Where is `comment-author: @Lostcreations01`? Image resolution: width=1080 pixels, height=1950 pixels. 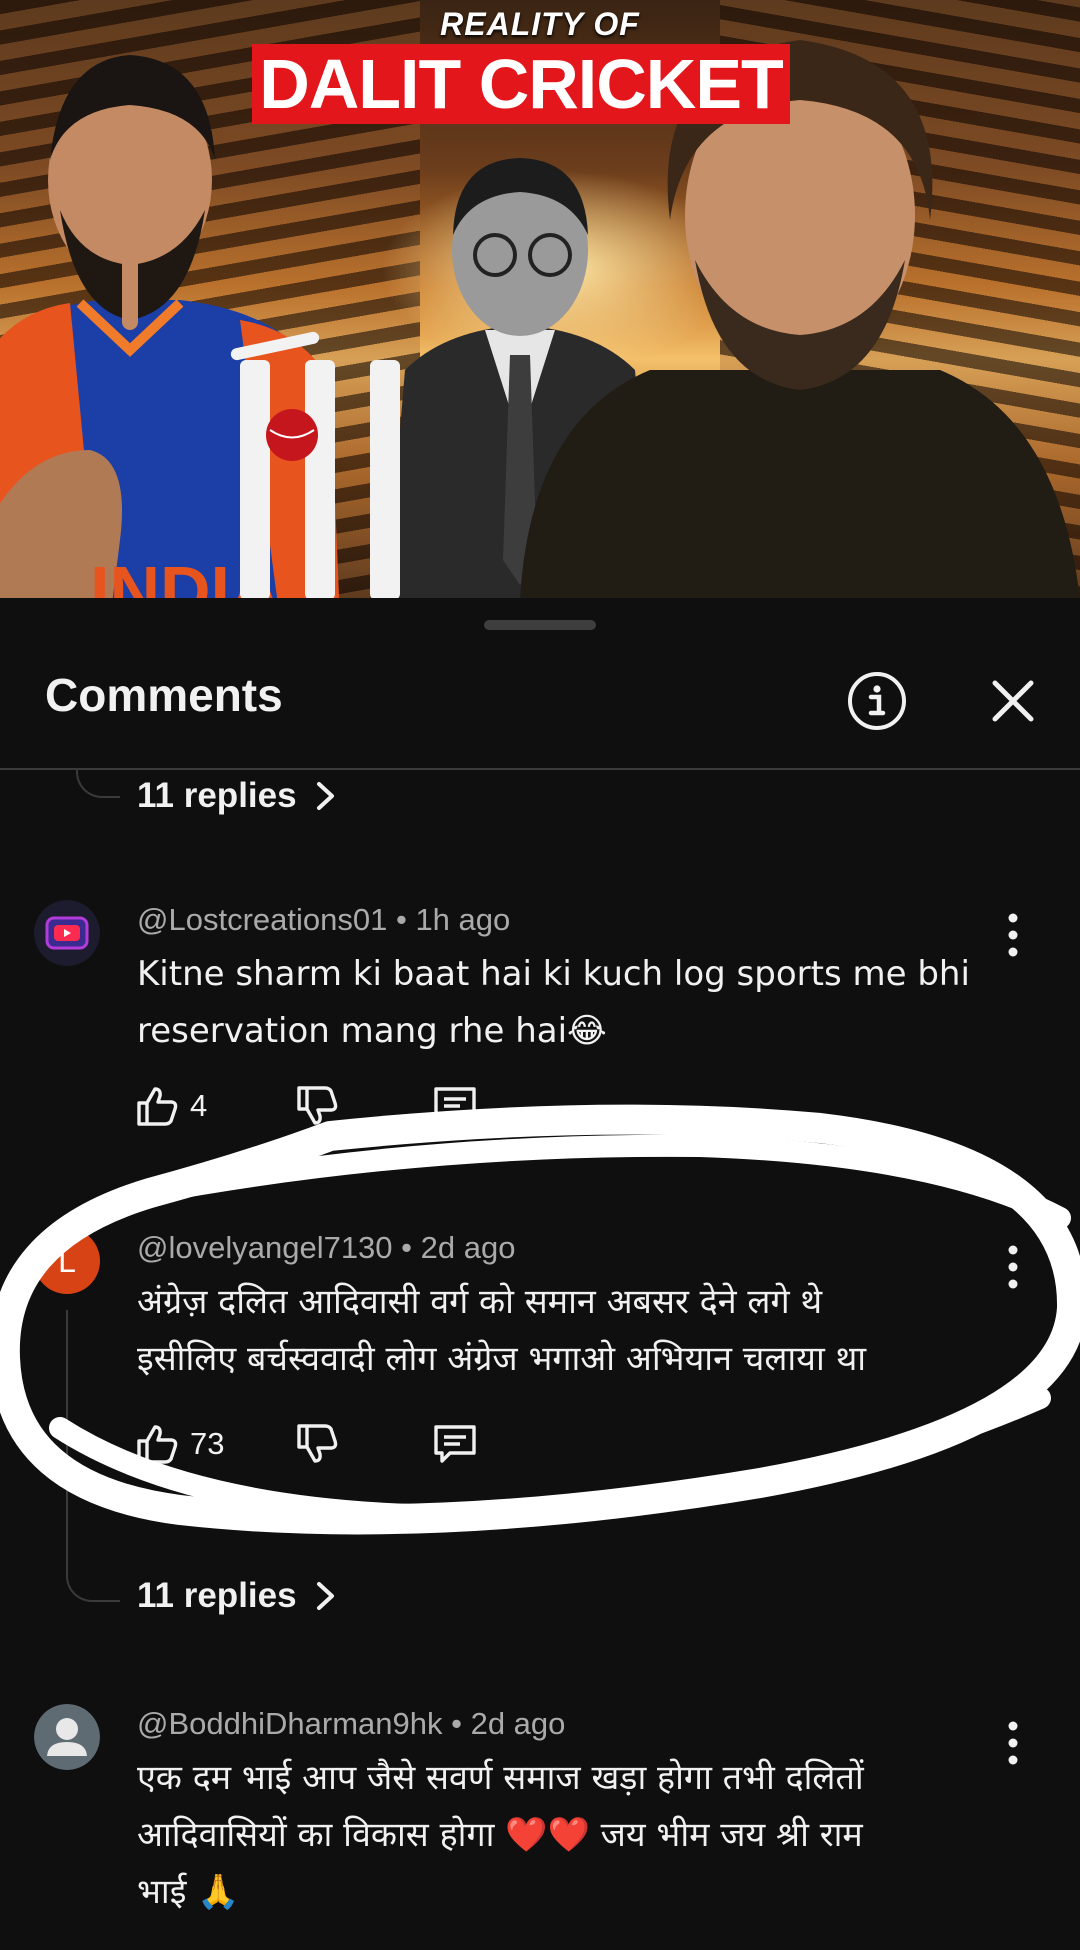
comment-author: @Lostcreations01 is located at coordinates (262, 919).